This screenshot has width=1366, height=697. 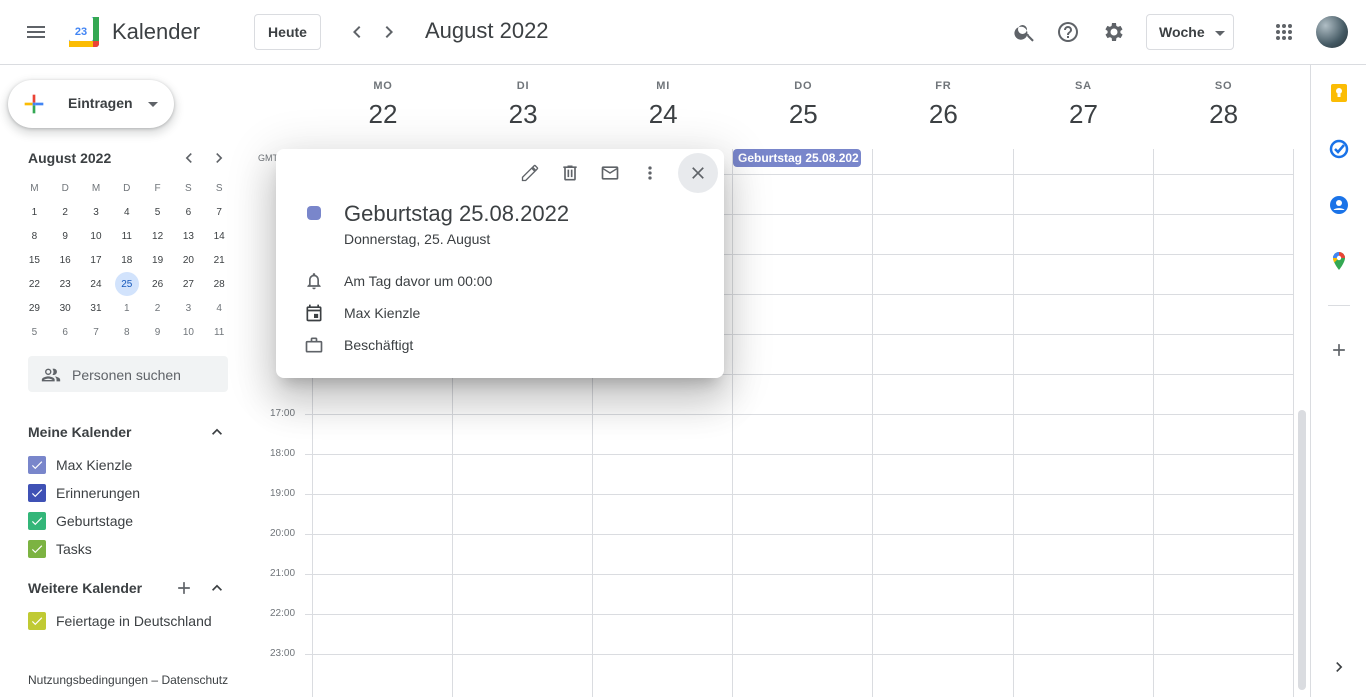 I want to click on collapse-my-calendars-icon, so click(x=217, y=432).